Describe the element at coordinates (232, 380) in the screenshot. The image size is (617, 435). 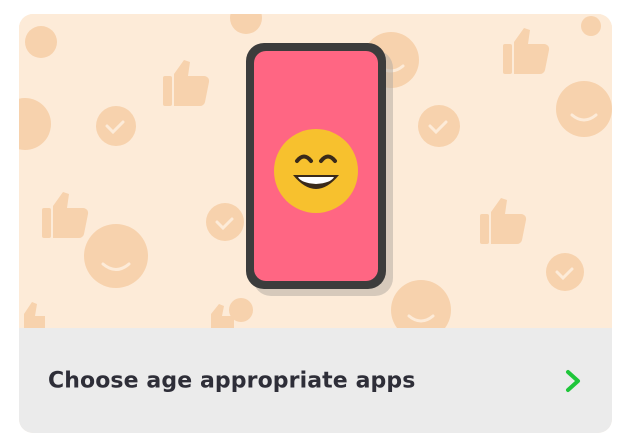
I see `card-title: Choose age appropriate apps` at that location.